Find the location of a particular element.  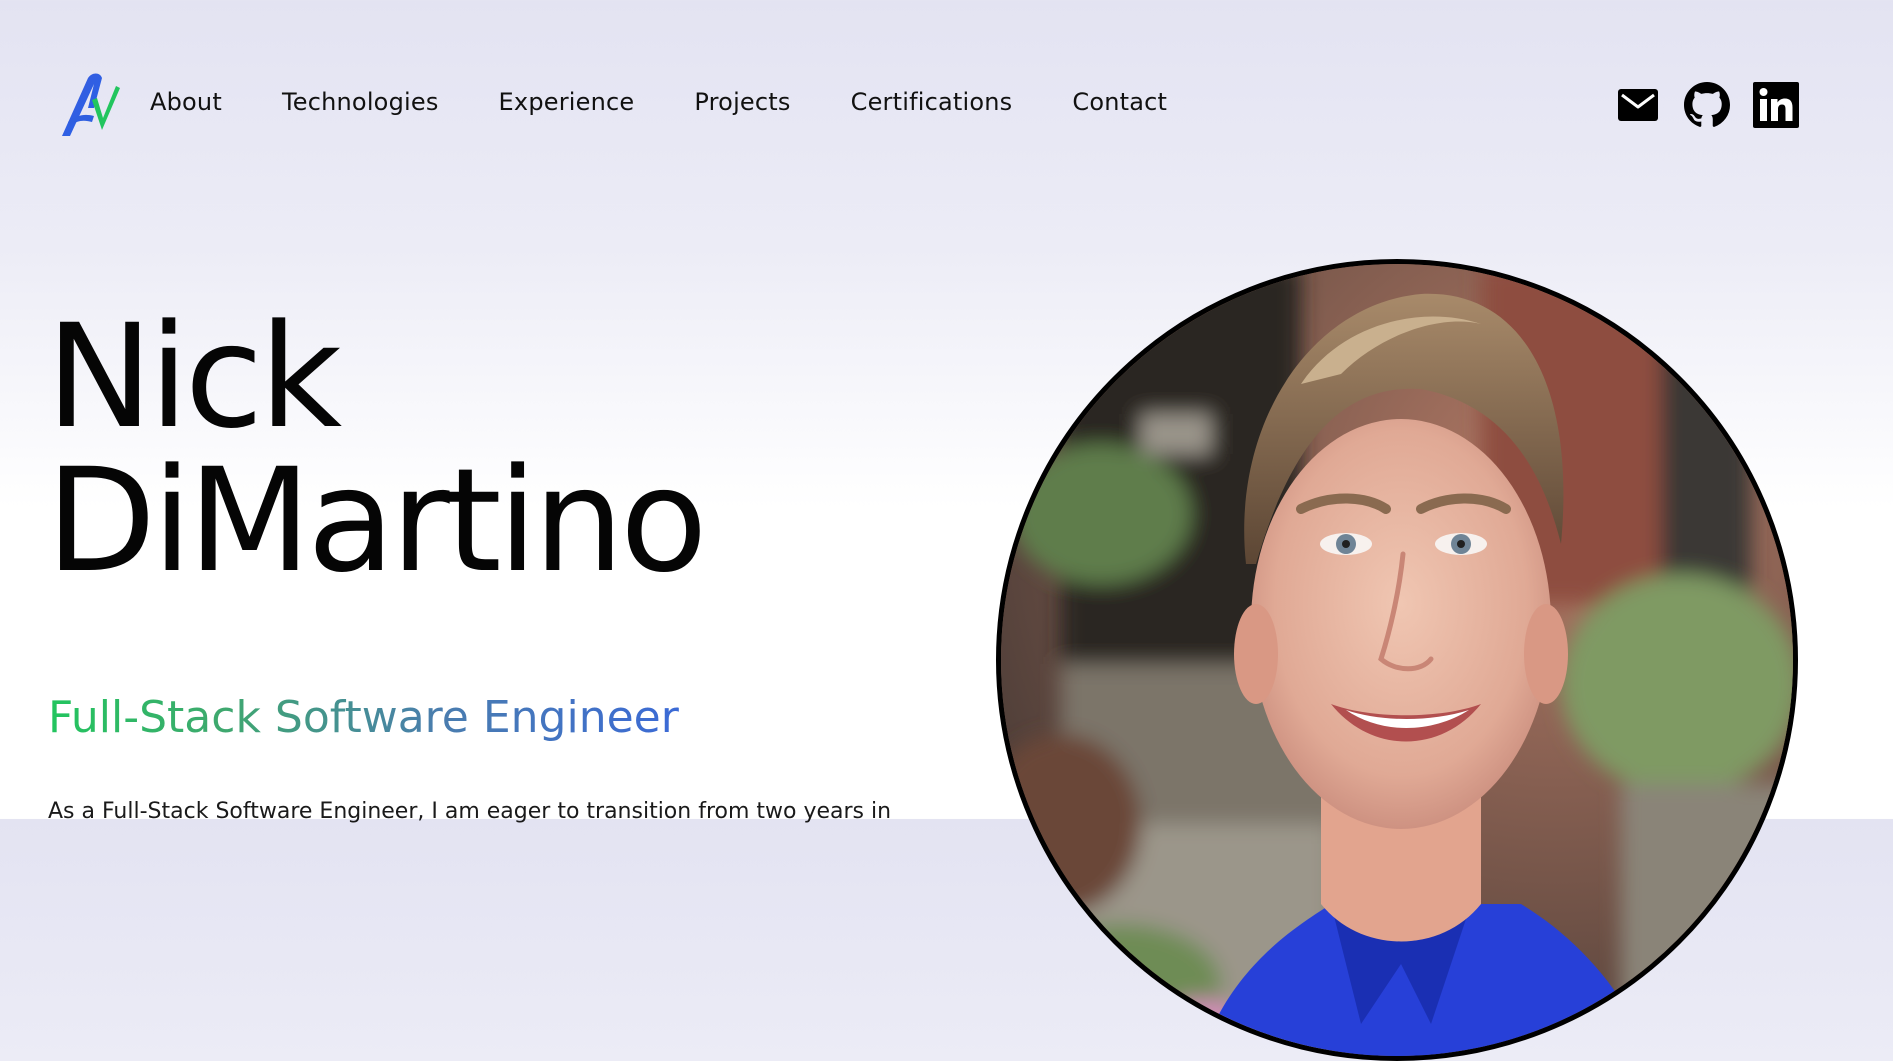

nav-link-certifications: Certifications is located at coordinates (932, 102).